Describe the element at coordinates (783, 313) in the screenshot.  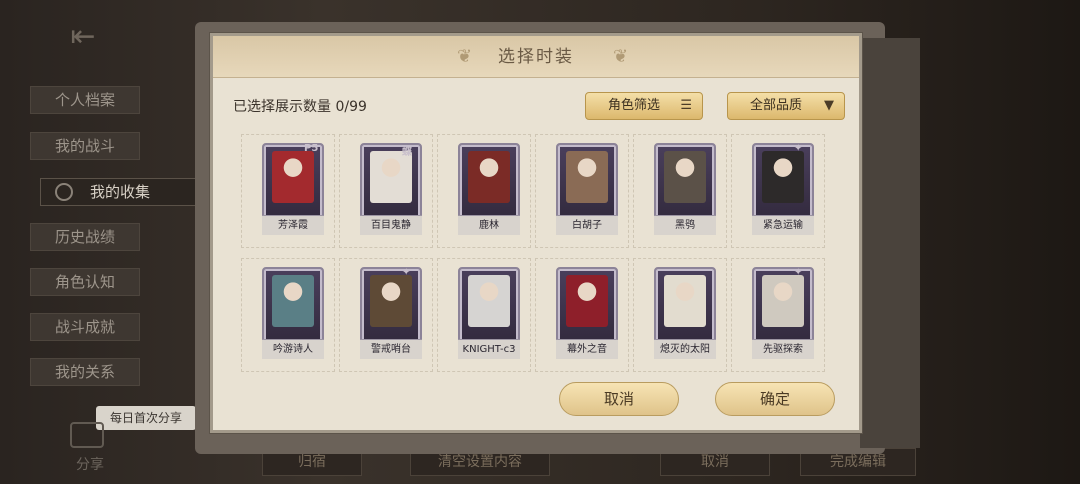
I see `costume-card: 先驱探索 ✦` at that location.